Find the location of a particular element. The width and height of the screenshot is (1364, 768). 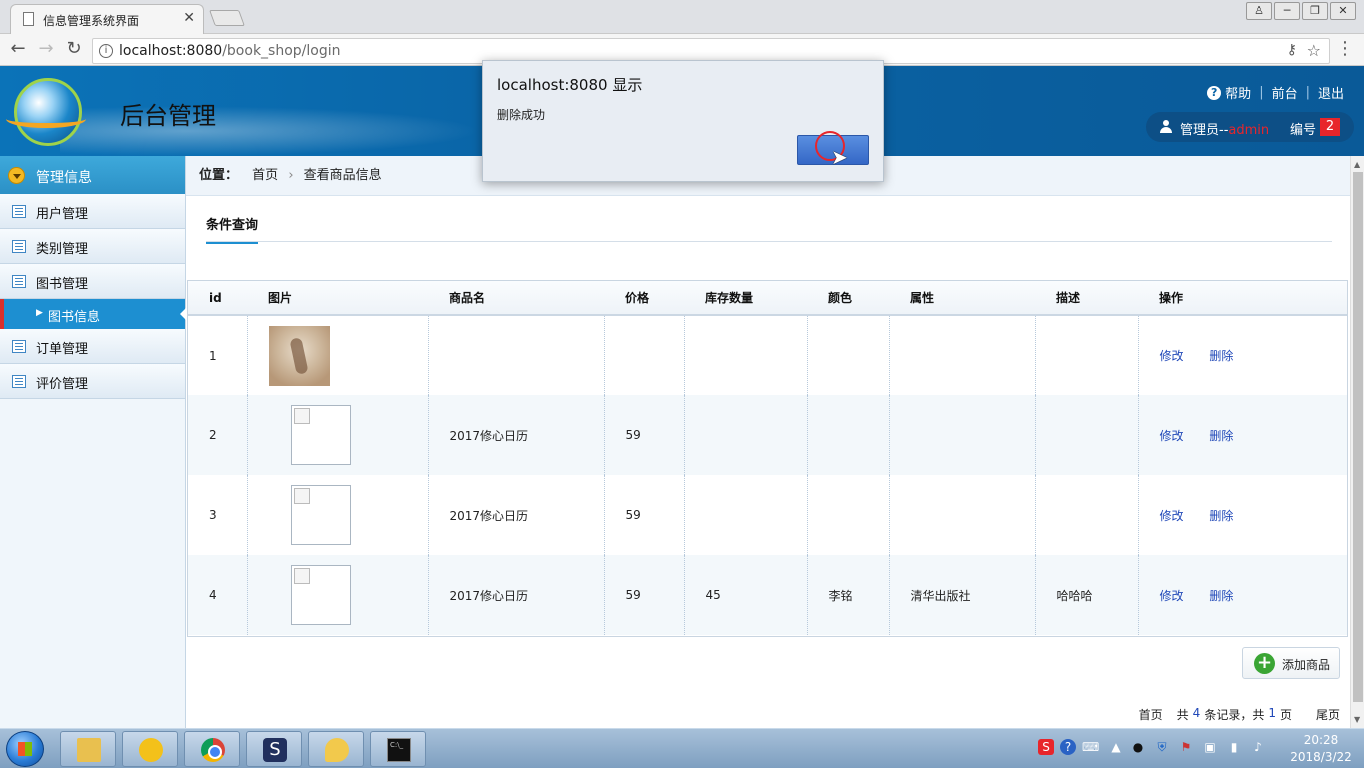

pager-first: 首页 is located at coordinates (1151, 714).